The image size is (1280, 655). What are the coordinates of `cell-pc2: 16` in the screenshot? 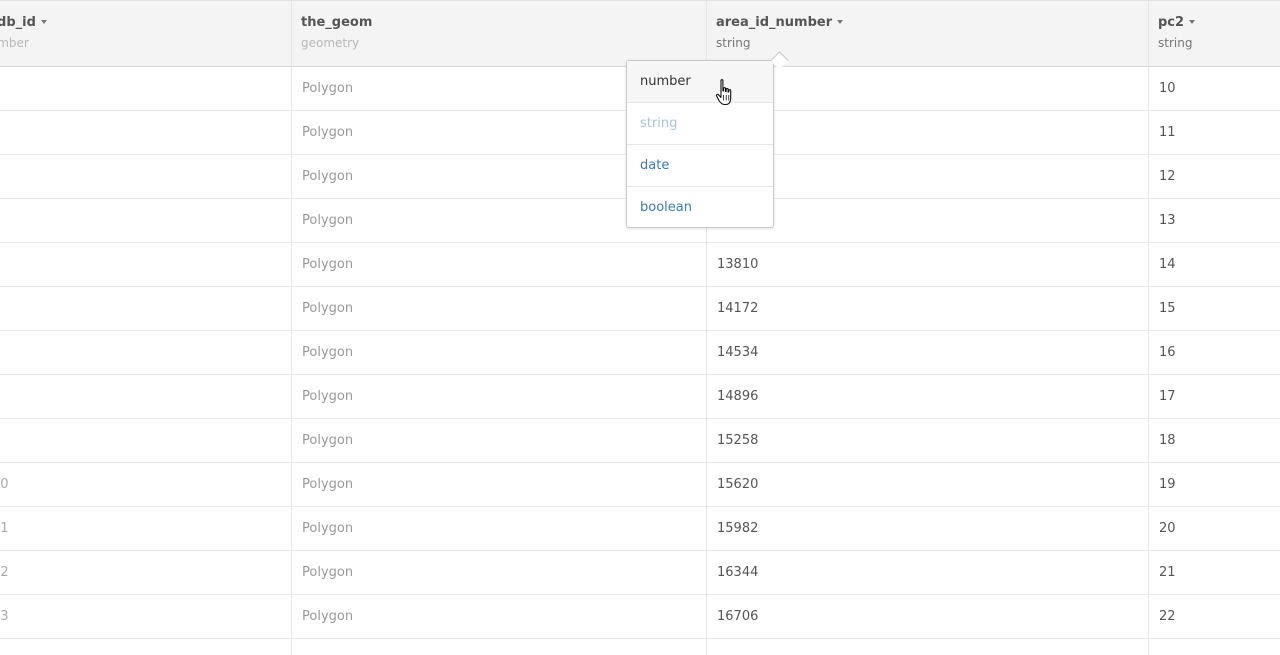 It's located at (1214, 352).